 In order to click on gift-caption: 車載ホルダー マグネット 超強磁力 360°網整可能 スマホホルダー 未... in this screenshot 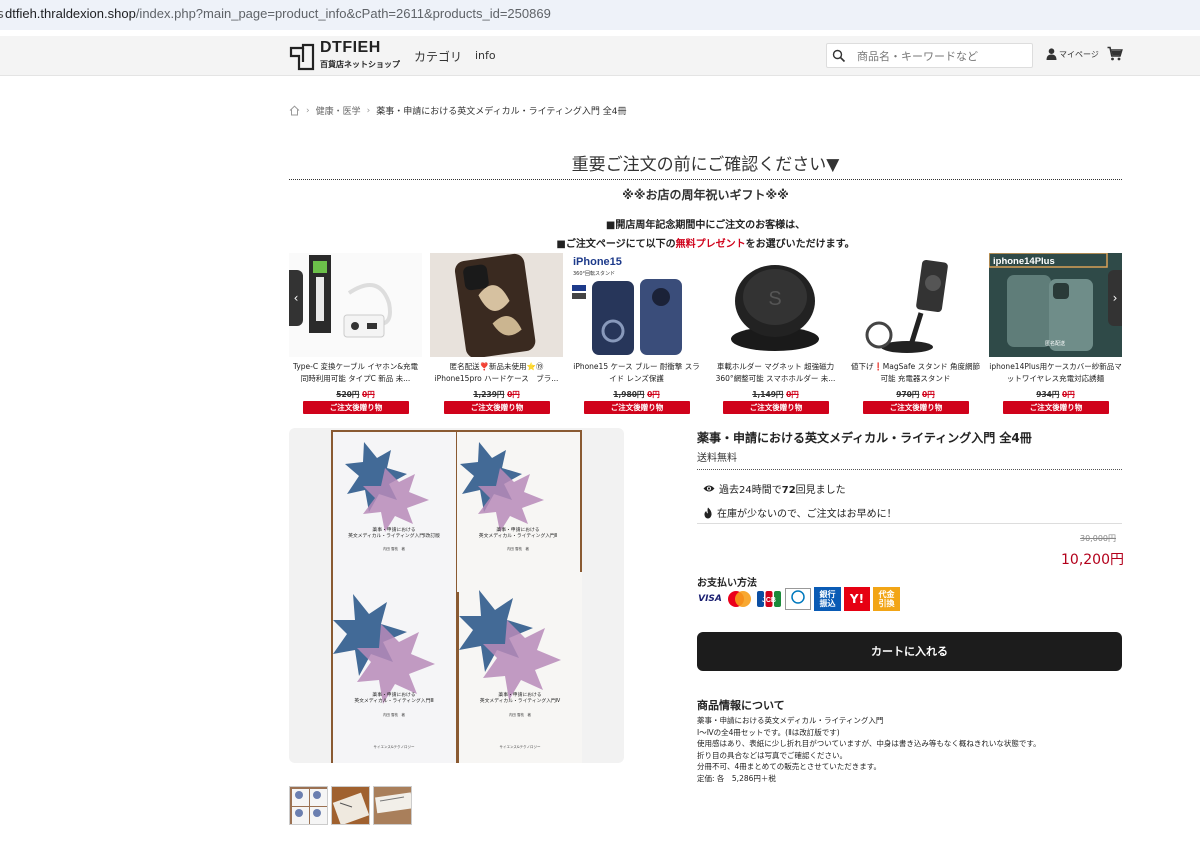, I will do `click(775, 372)`.